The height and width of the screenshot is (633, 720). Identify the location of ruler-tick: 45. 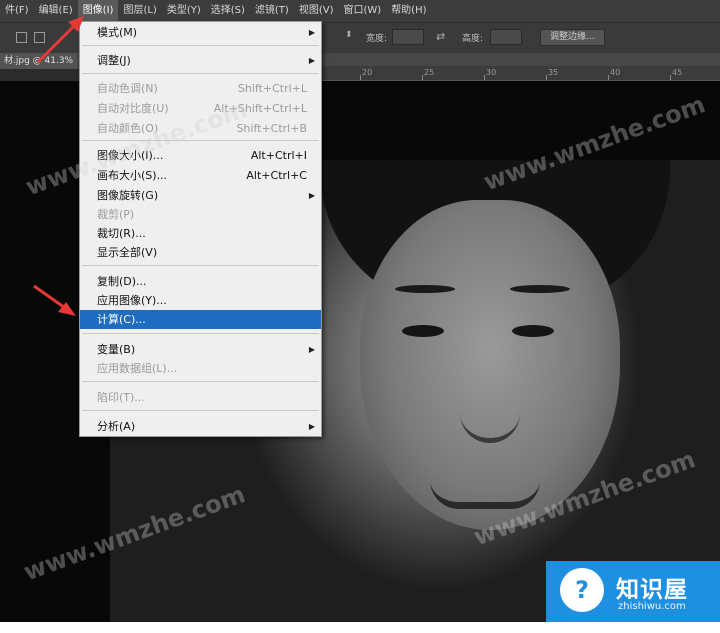
(677, 72).